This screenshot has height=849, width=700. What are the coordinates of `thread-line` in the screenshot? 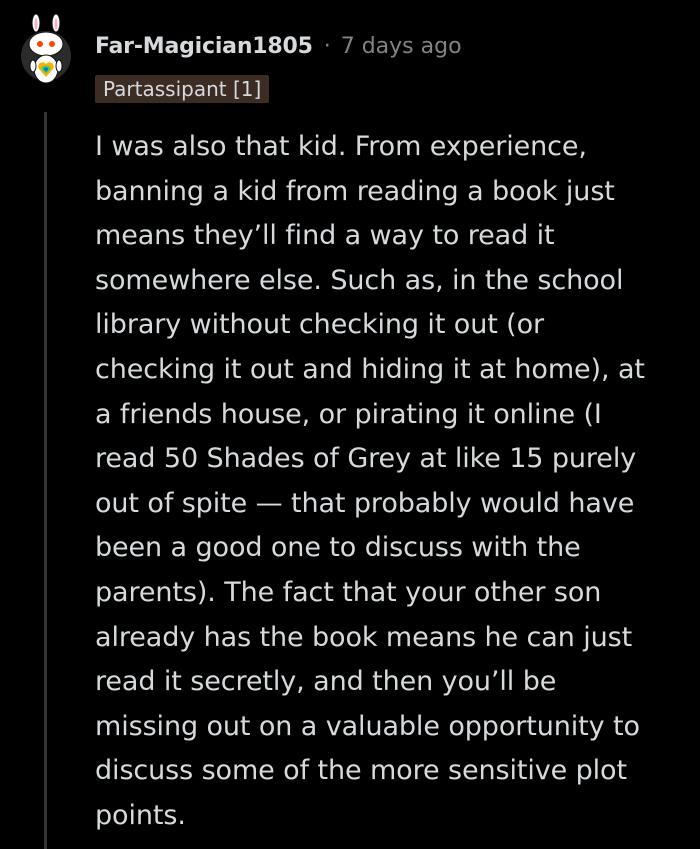 It's located at (45, 480).